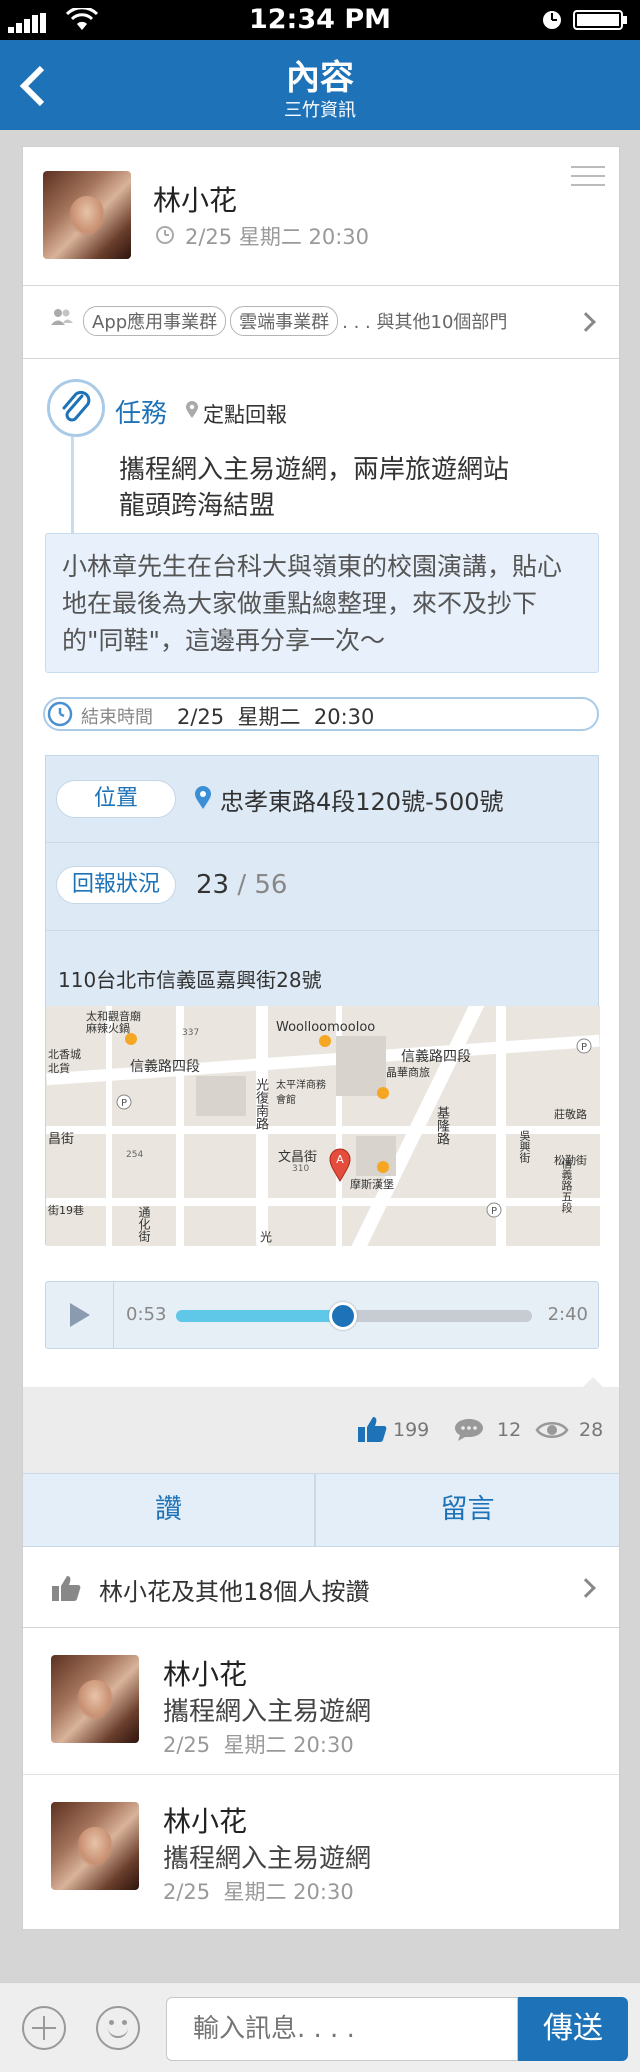  I want to click on report-total: 56, so click(271, 885).